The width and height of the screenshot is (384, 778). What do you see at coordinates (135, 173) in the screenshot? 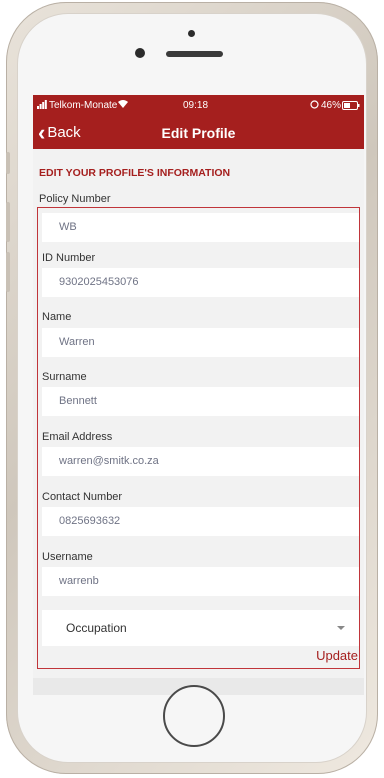
I see `section-title: EDIT YOUR PROFILE'S INFORMATION` at bounding box center [135, 173].